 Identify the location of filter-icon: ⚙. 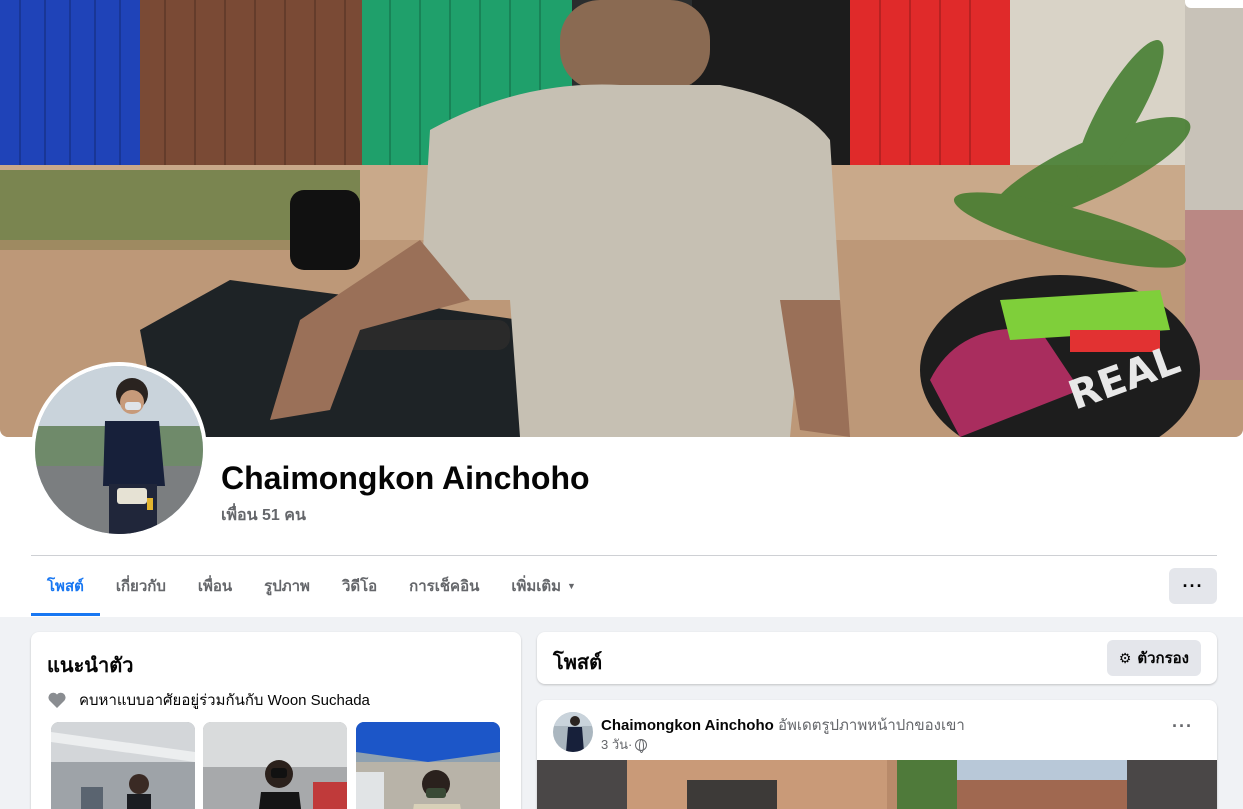
(1125, 657).